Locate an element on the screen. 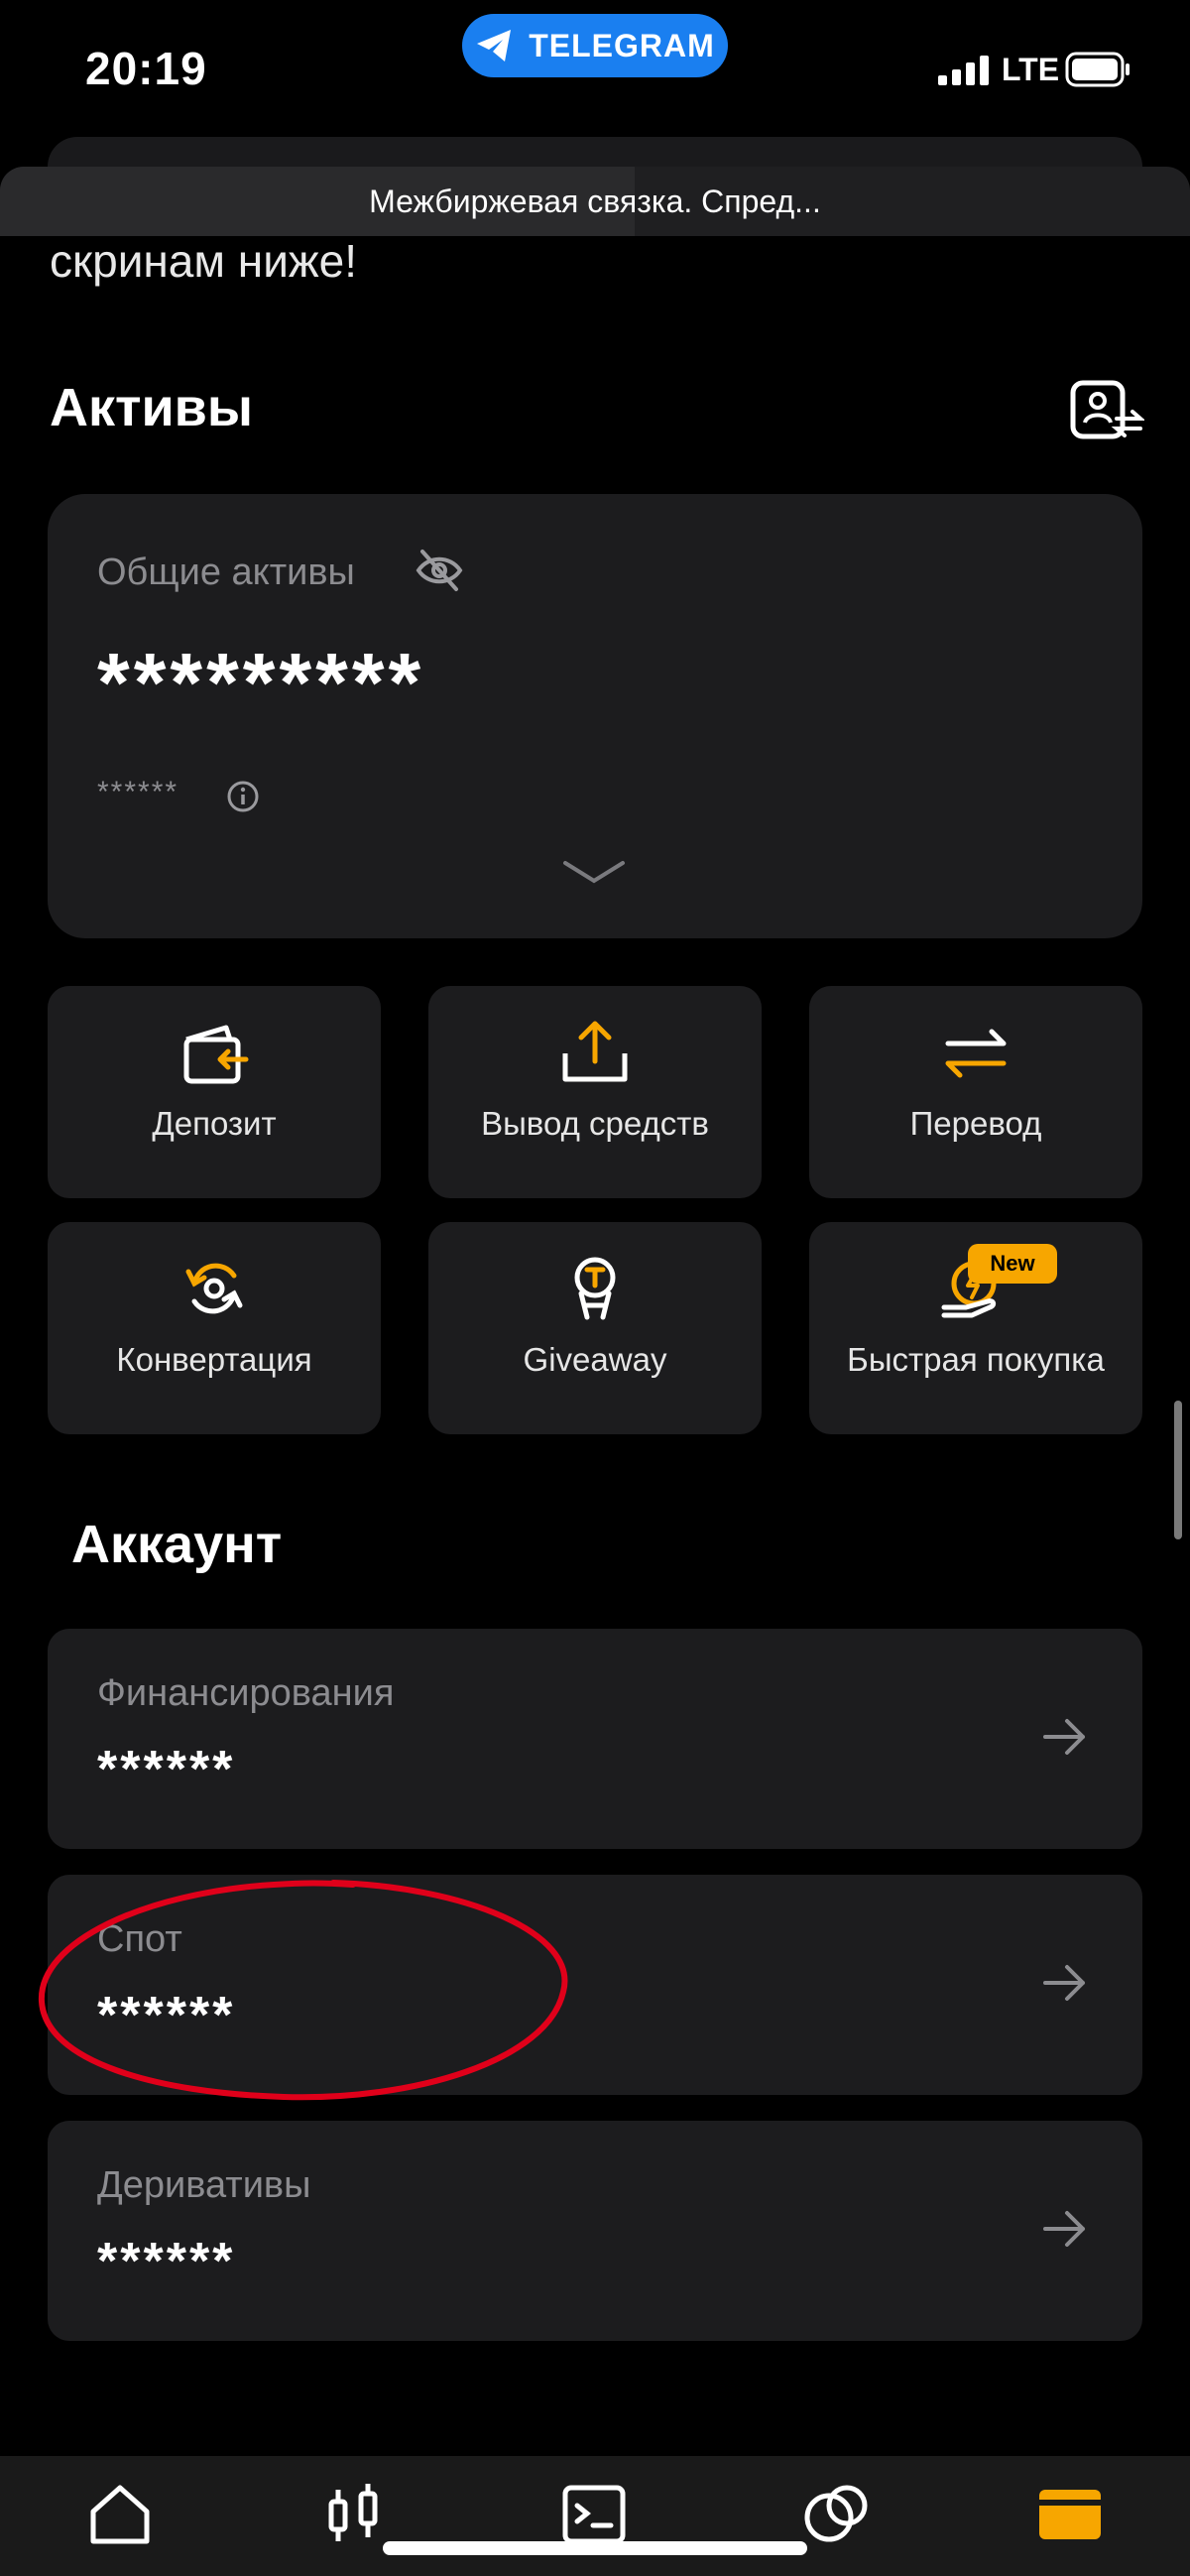  trade-icon is located at coordinates (594, 2514).